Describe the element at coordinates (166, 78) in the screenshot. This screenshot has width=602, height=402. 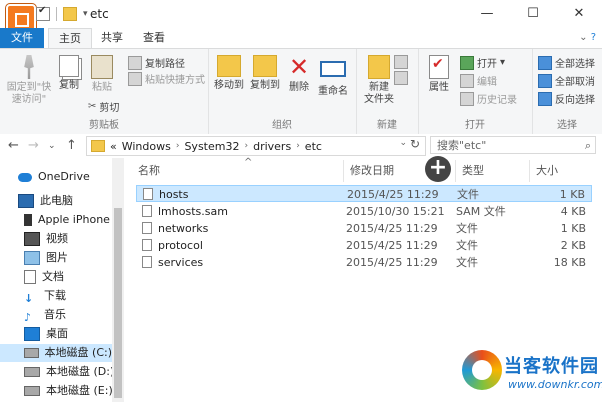
I see `paste-shortcut-button: 粘贴快捷方式` at that location.